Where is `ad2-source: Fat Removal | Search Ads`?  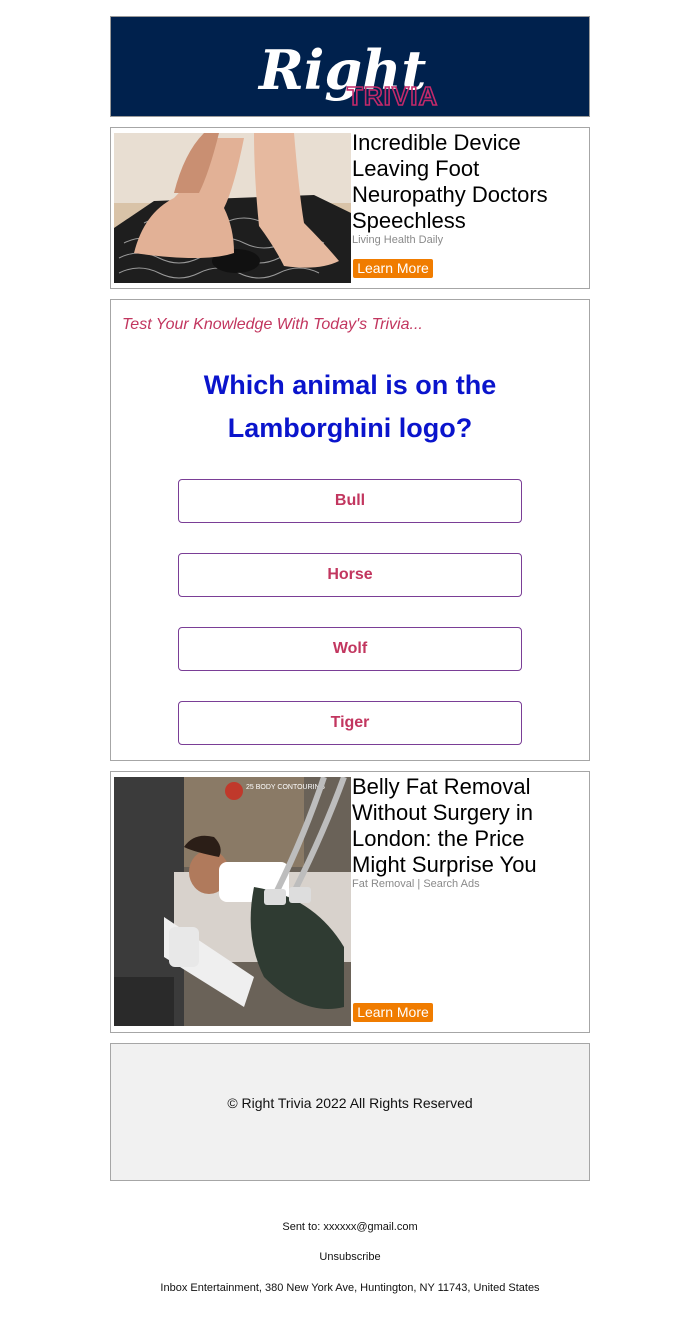 ad2-source: Fat Removal | Search Ads is located at coordinates (416, 884).